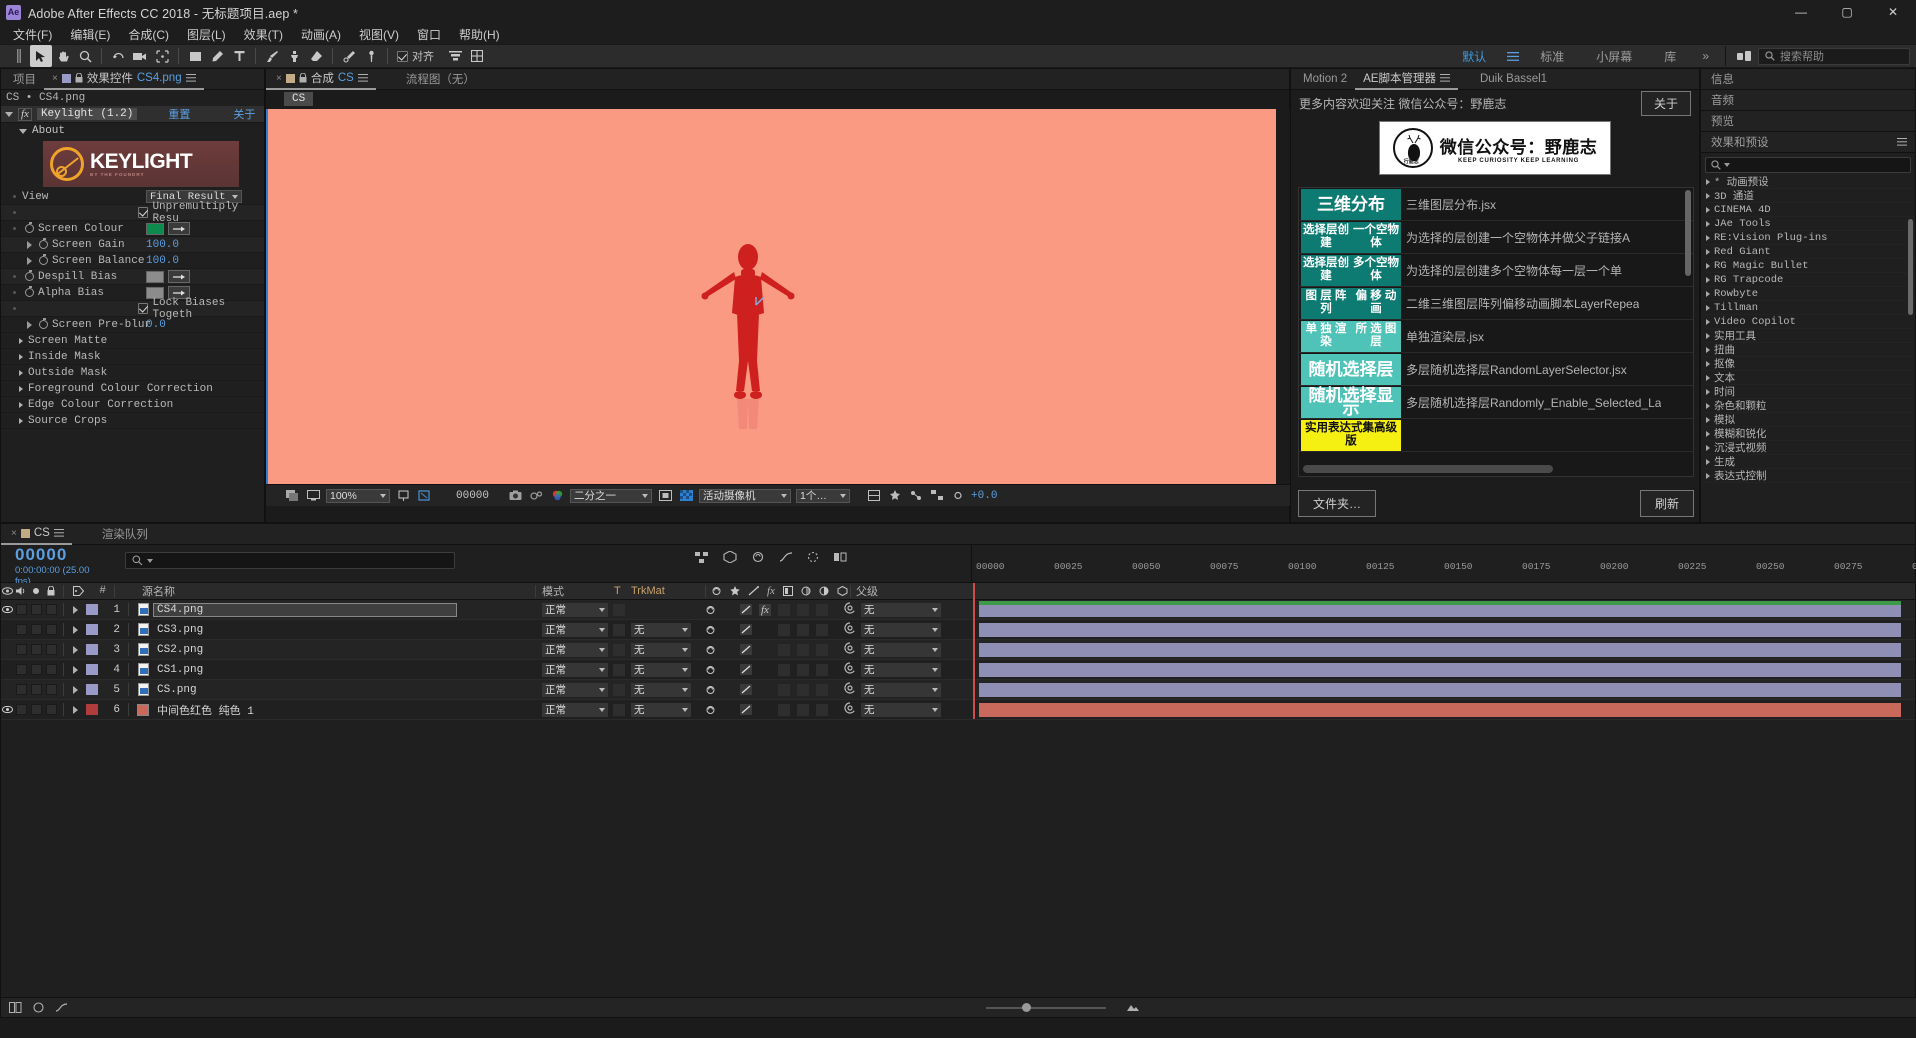 The image size is (1916, 1038). What do you see at coordinates (850, 710) in the screenshot?
I see `parent-pickwhip-icon` at bounding box center [850, 710].